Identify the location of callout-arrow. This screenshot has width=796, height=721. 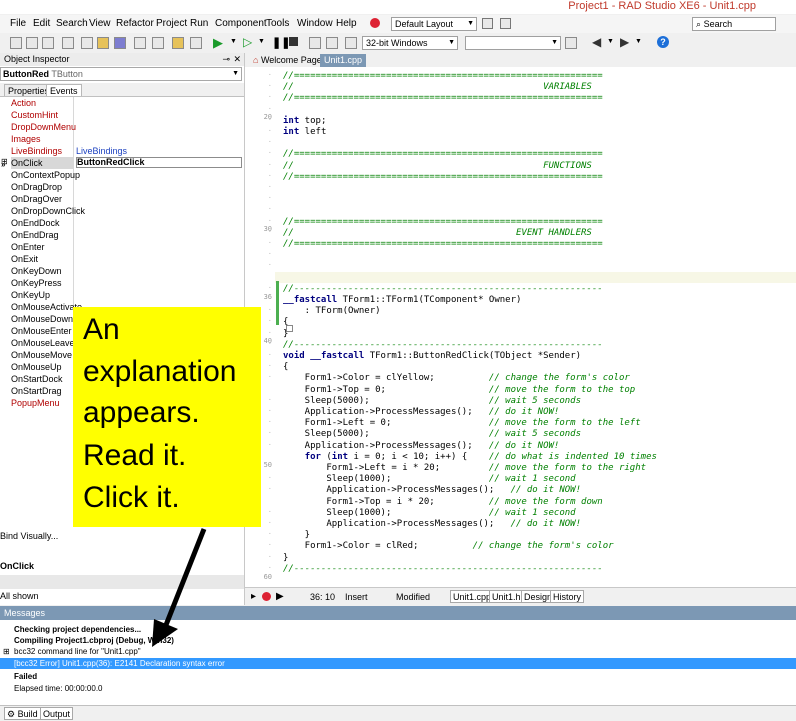
(179, 587).